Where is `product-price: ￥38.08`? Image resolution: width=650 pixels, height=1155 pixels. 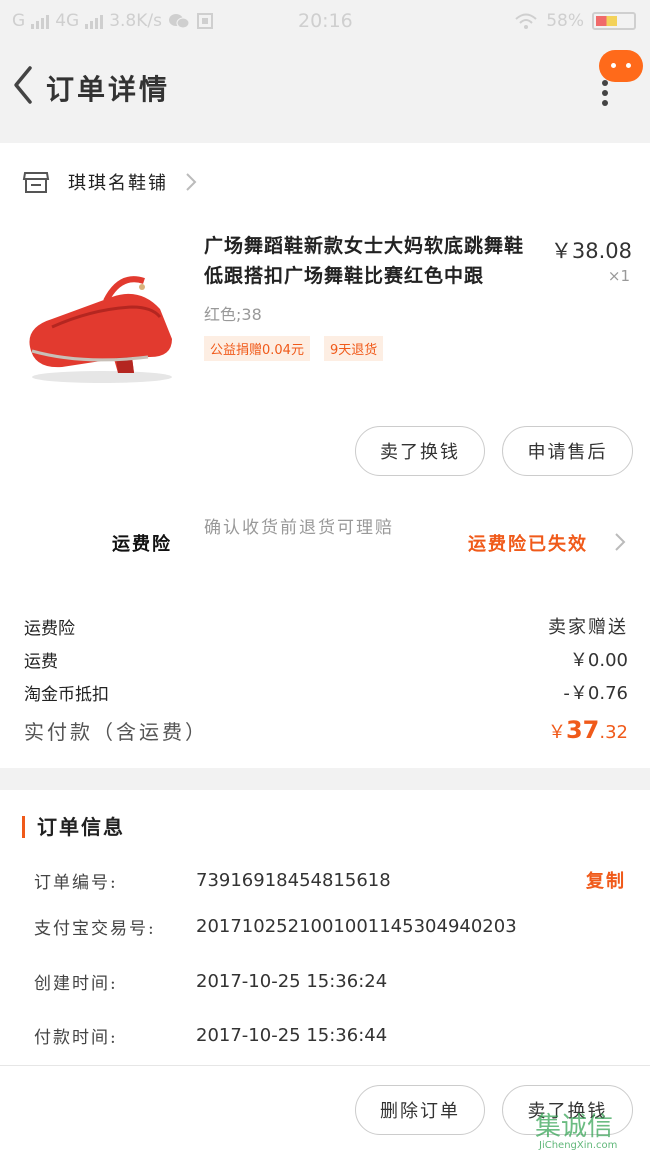 product-price: ￥38.08 is located at coordinates (591, 251).